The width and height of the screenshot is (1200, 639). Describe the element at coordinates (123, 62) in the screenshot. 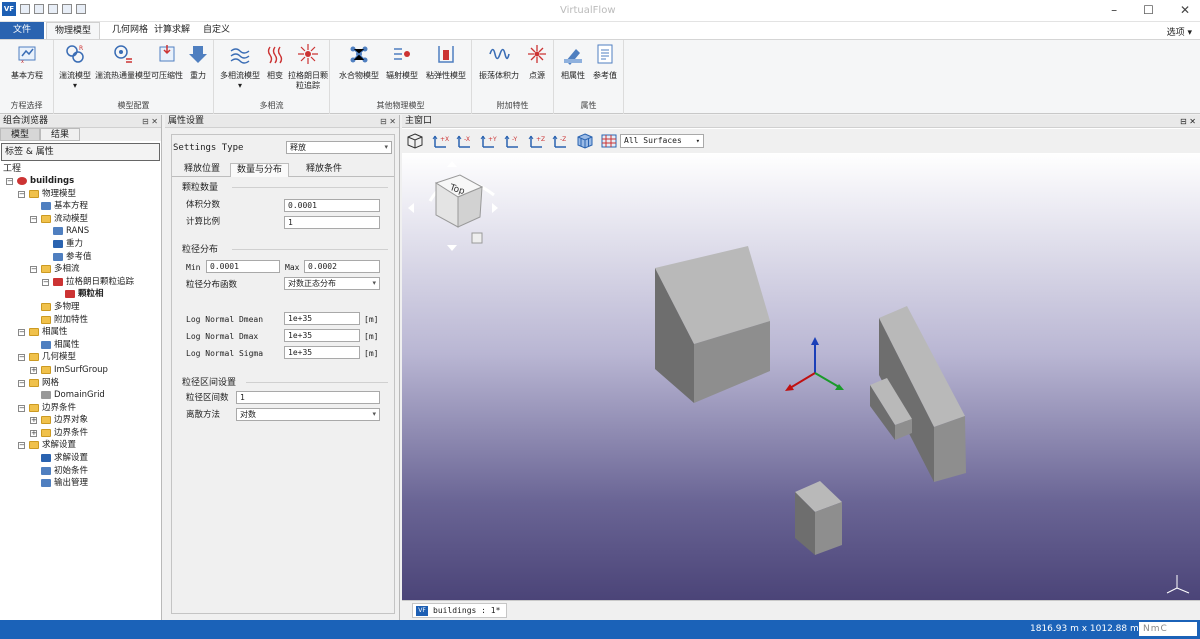

I see `heat-flux-model-button: 湍流热通量模型` at that location.